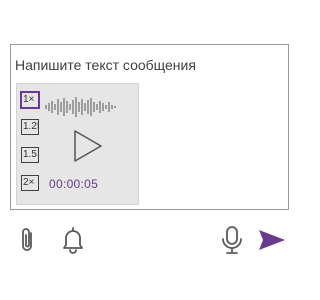  What do you see at coordinates (272, 240) in the screenshot?
I see `send-icon` at bounding box center [272, 240].